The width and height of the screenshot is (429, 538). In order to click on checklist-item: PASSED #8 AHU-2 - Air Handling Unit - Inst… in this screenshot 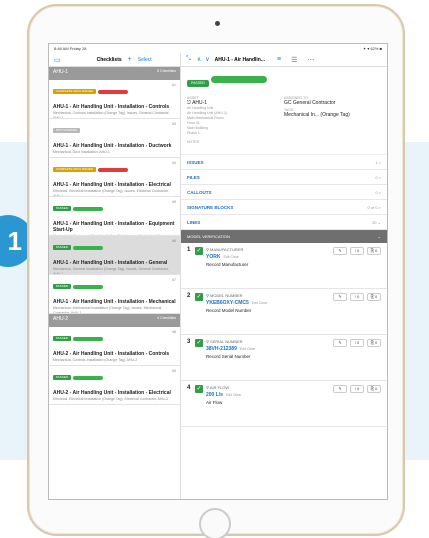, I will do `click(114, 346)`.